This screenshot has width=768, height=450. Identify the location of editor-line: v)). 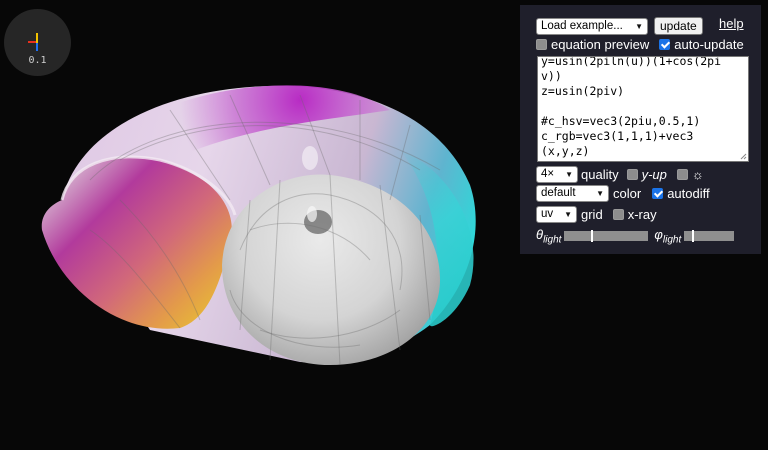
(551, 76).